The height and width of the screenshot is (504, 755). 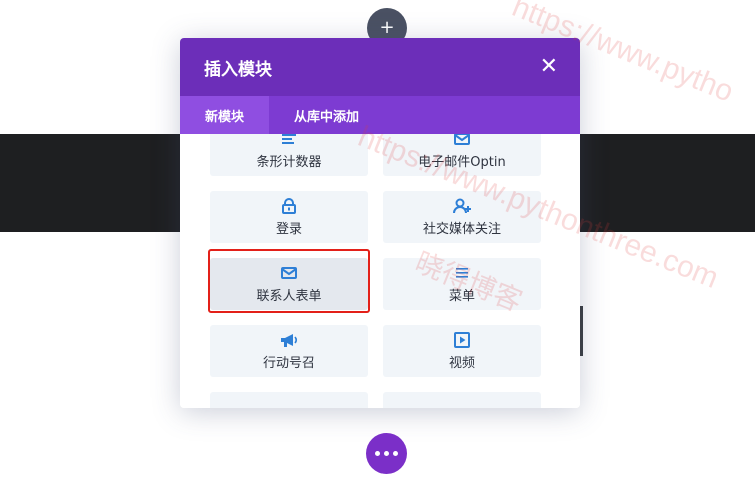 What do you see at coordinates (462, 206) in the screenshot?
I see `user-add-icon` at bounding box center [462, 206].